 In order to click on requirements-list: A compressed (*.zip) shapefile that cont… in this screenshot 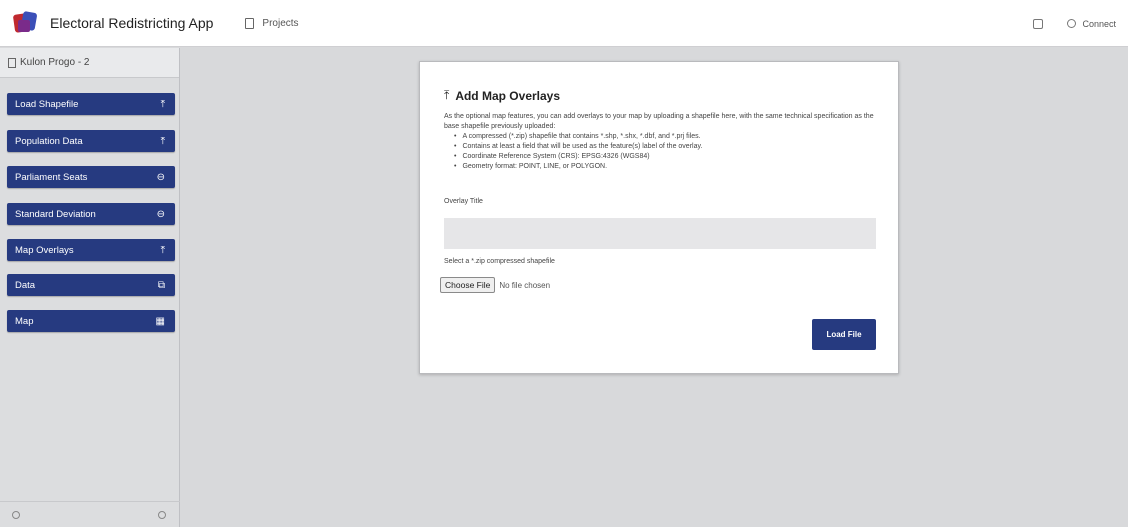, I will do `click(664, 152)`.